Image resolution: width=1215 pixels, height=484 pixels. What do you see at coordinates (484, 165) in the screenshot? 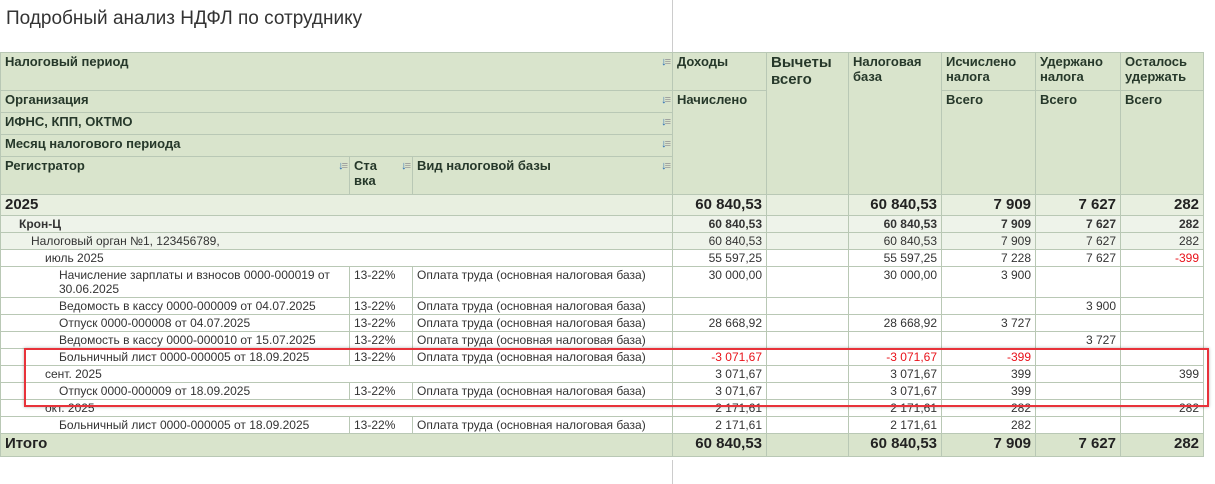
I see `header-label: Вид налоговой базы` at bounding box center [484, 165].